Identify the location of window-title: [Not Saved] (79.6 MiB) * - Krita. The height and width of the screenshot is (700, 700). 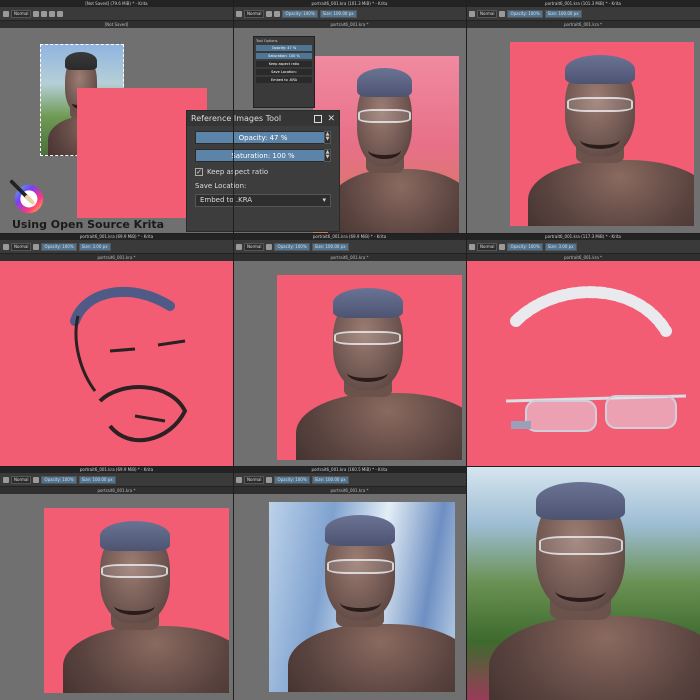
(116, 3).